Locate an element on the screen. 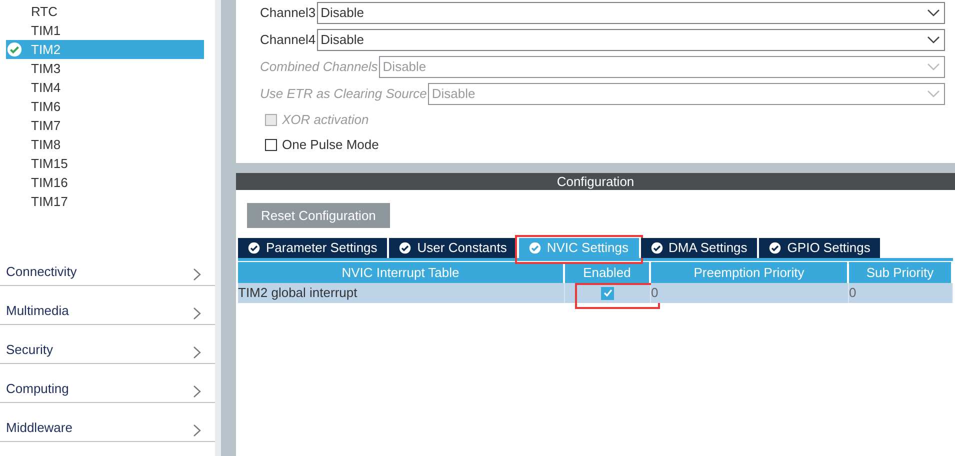 The height and width of the screenshot is (456, 955). sidebar-item: TIM1 is located at coordinates (105, 30).